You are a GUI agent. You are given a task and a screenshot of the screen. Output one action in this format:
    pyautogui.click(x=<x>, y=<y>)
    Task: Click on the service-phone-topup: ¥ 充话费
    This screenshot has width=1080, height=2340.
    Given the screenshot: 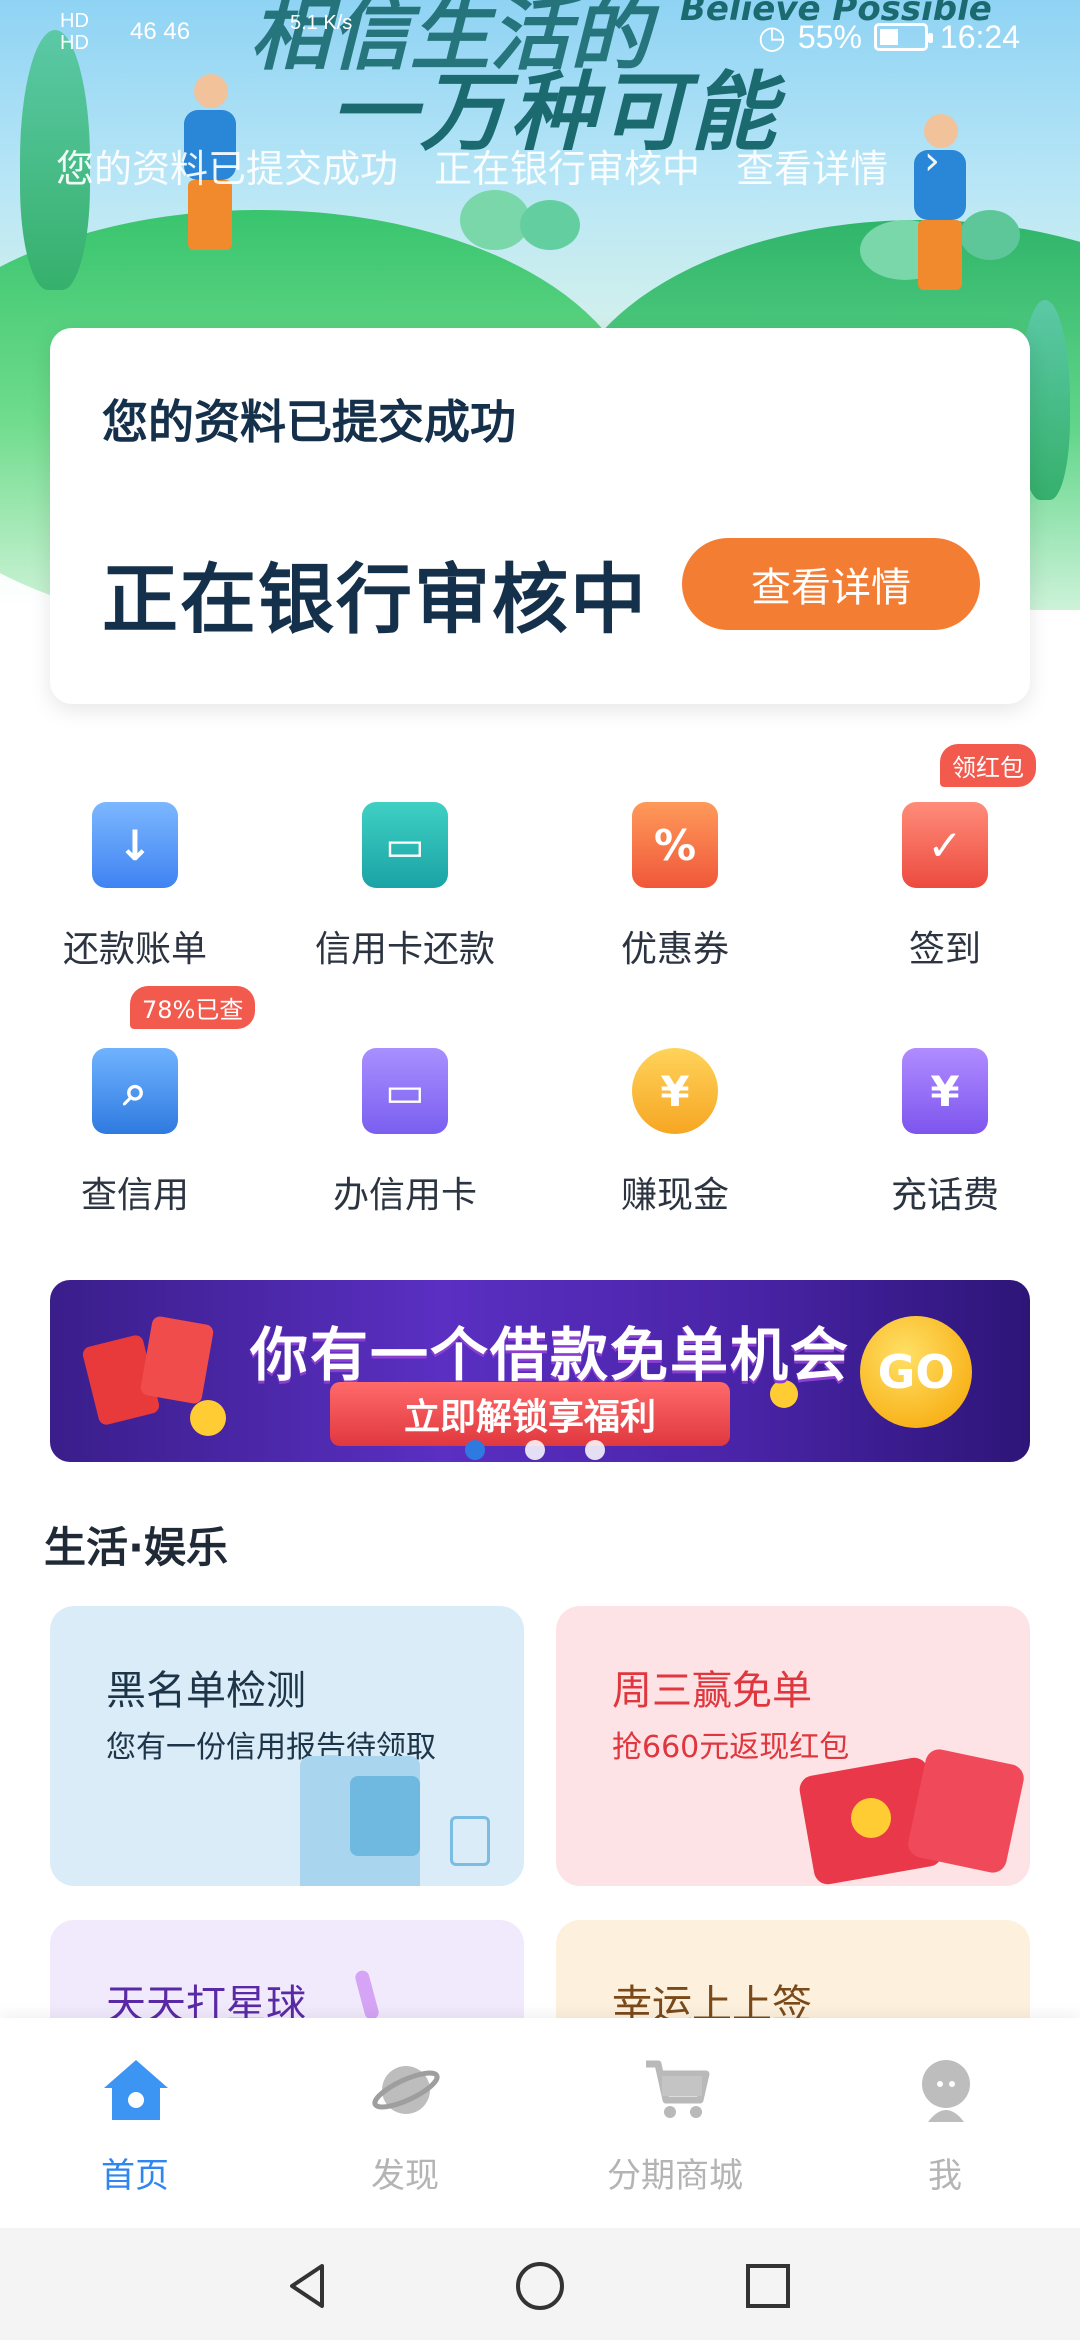 What is the action you would take?
    pyautogui.click(x=945, y=1126)
    